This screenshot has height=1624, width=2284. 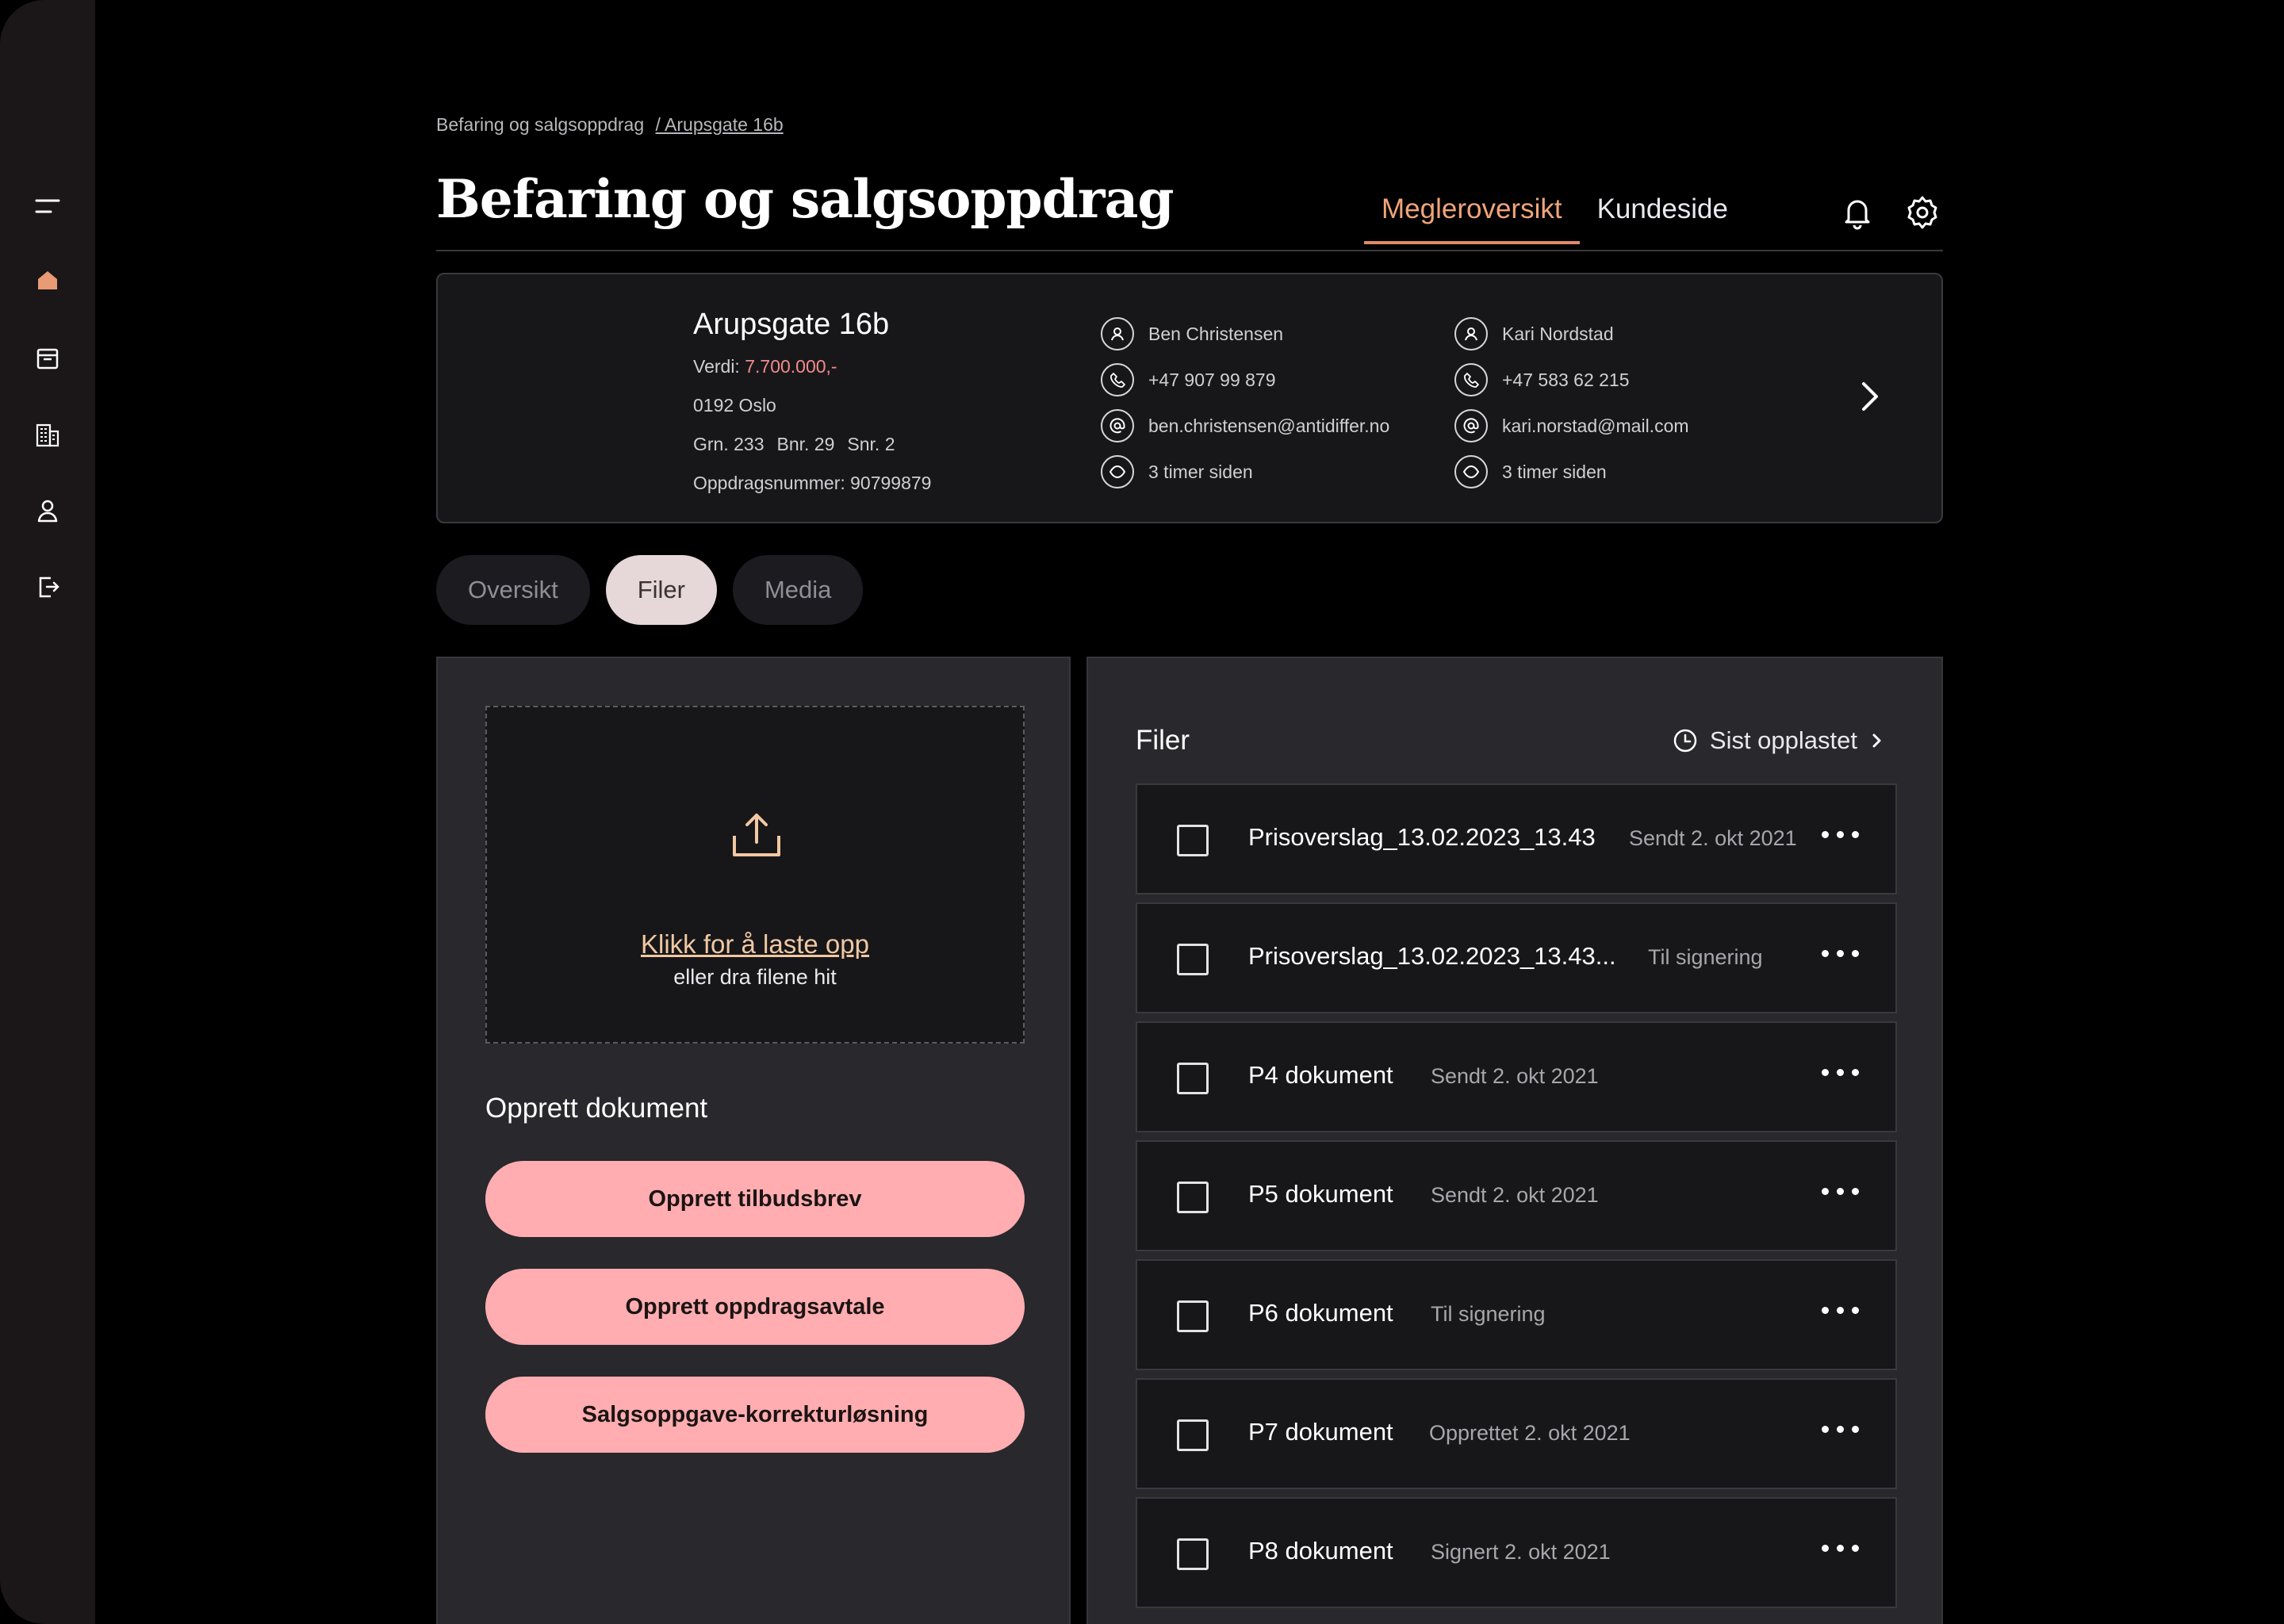 What do you see at coordinates (1685, 741) in the screenshot?
I see `clock-icon` at bounding box center [1685, 741].